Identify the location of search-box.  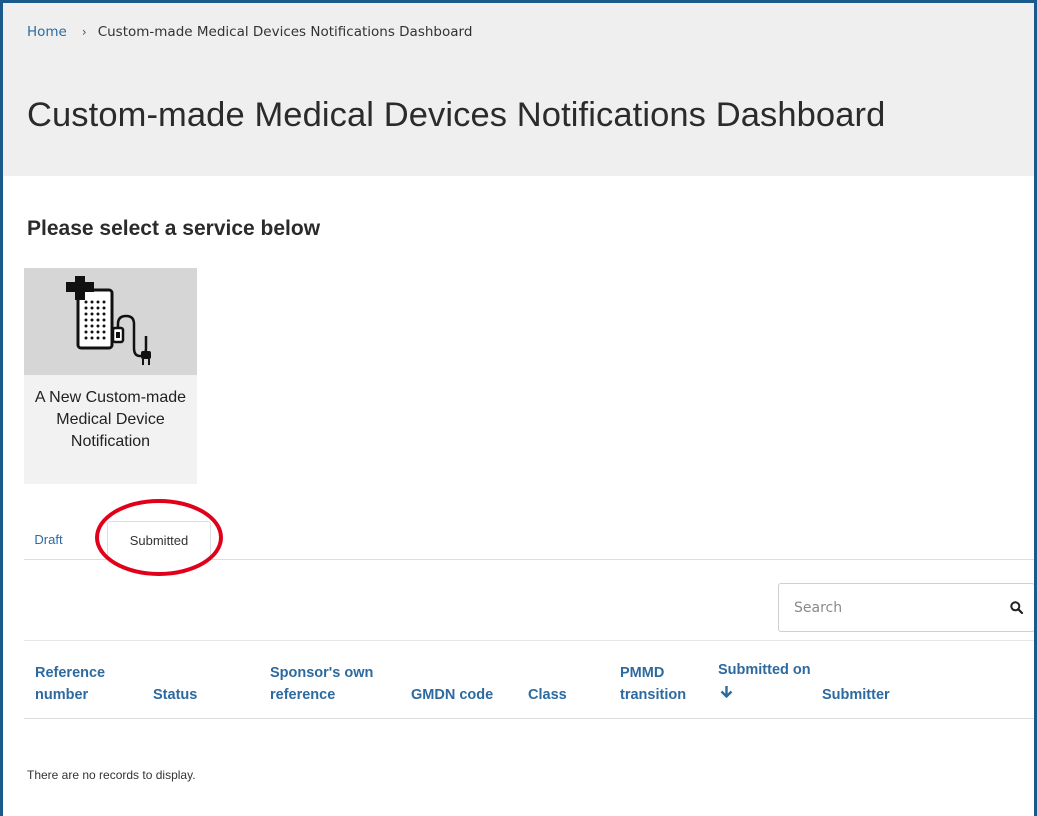
(906, 607).